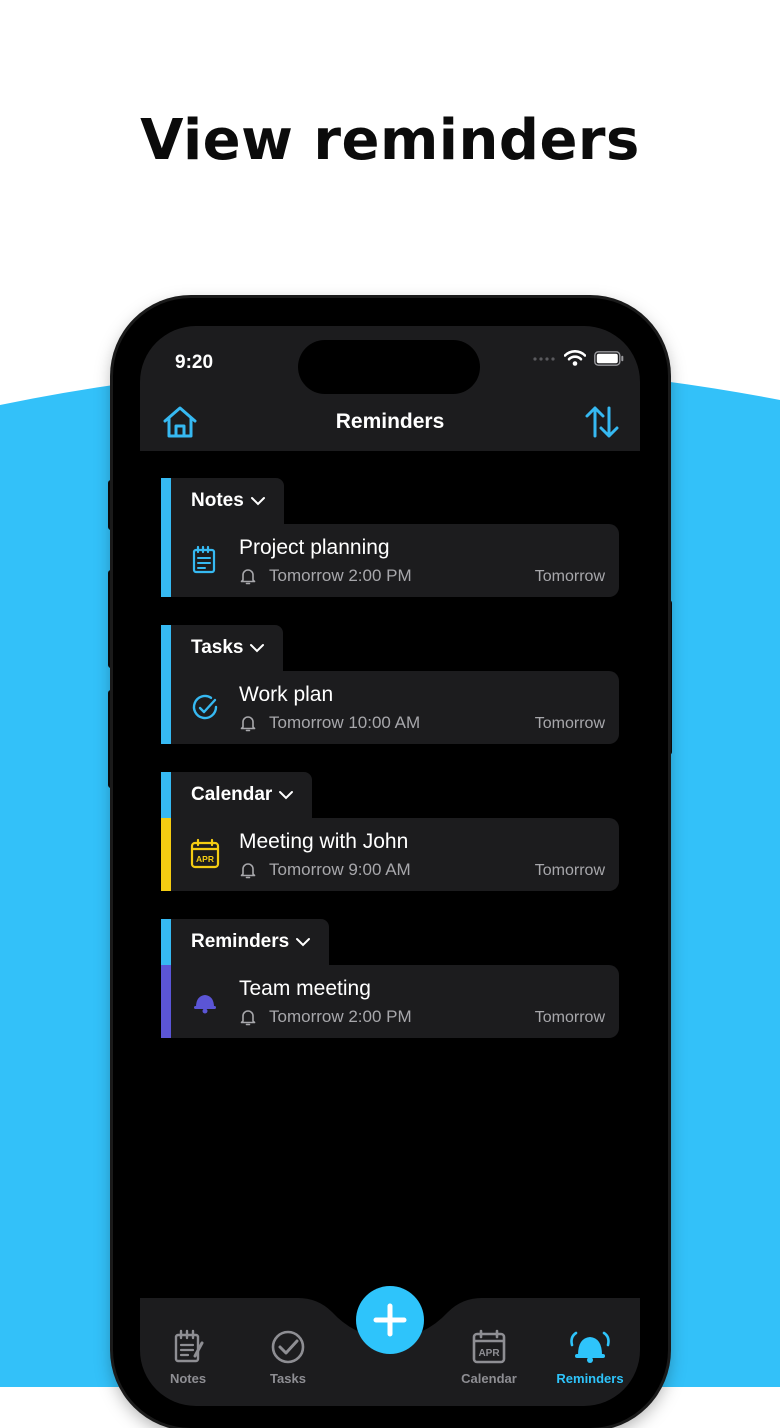  Describe the element at coordinates (314, 547) in the screenshot. I see `reminder-title: Project planning` at that location.